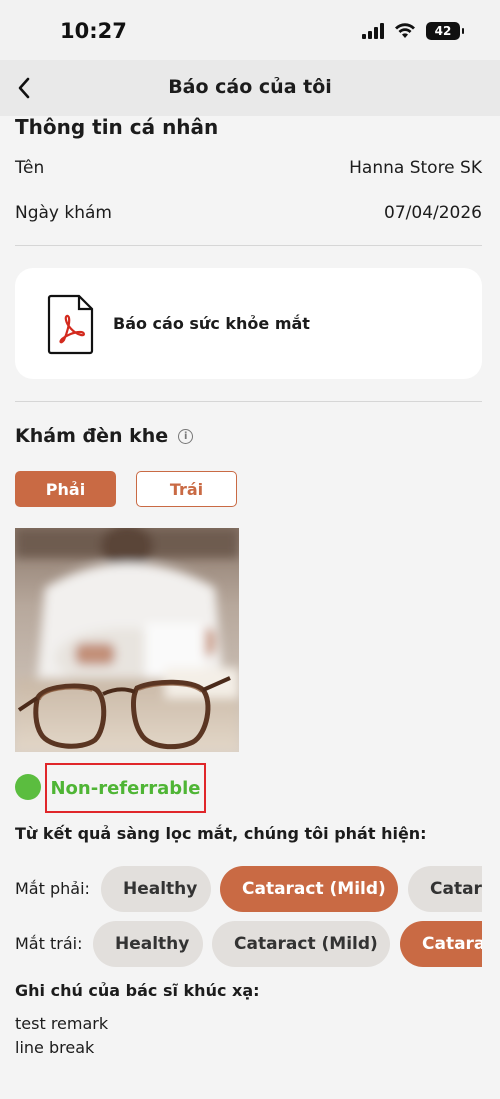 This screenshot has height=1099, width=500. What do you see at coordinates (248, 168) in the screenshot?
I see `info-row-name: Tên Hanna Store SK` at bounding box center [248, 168].